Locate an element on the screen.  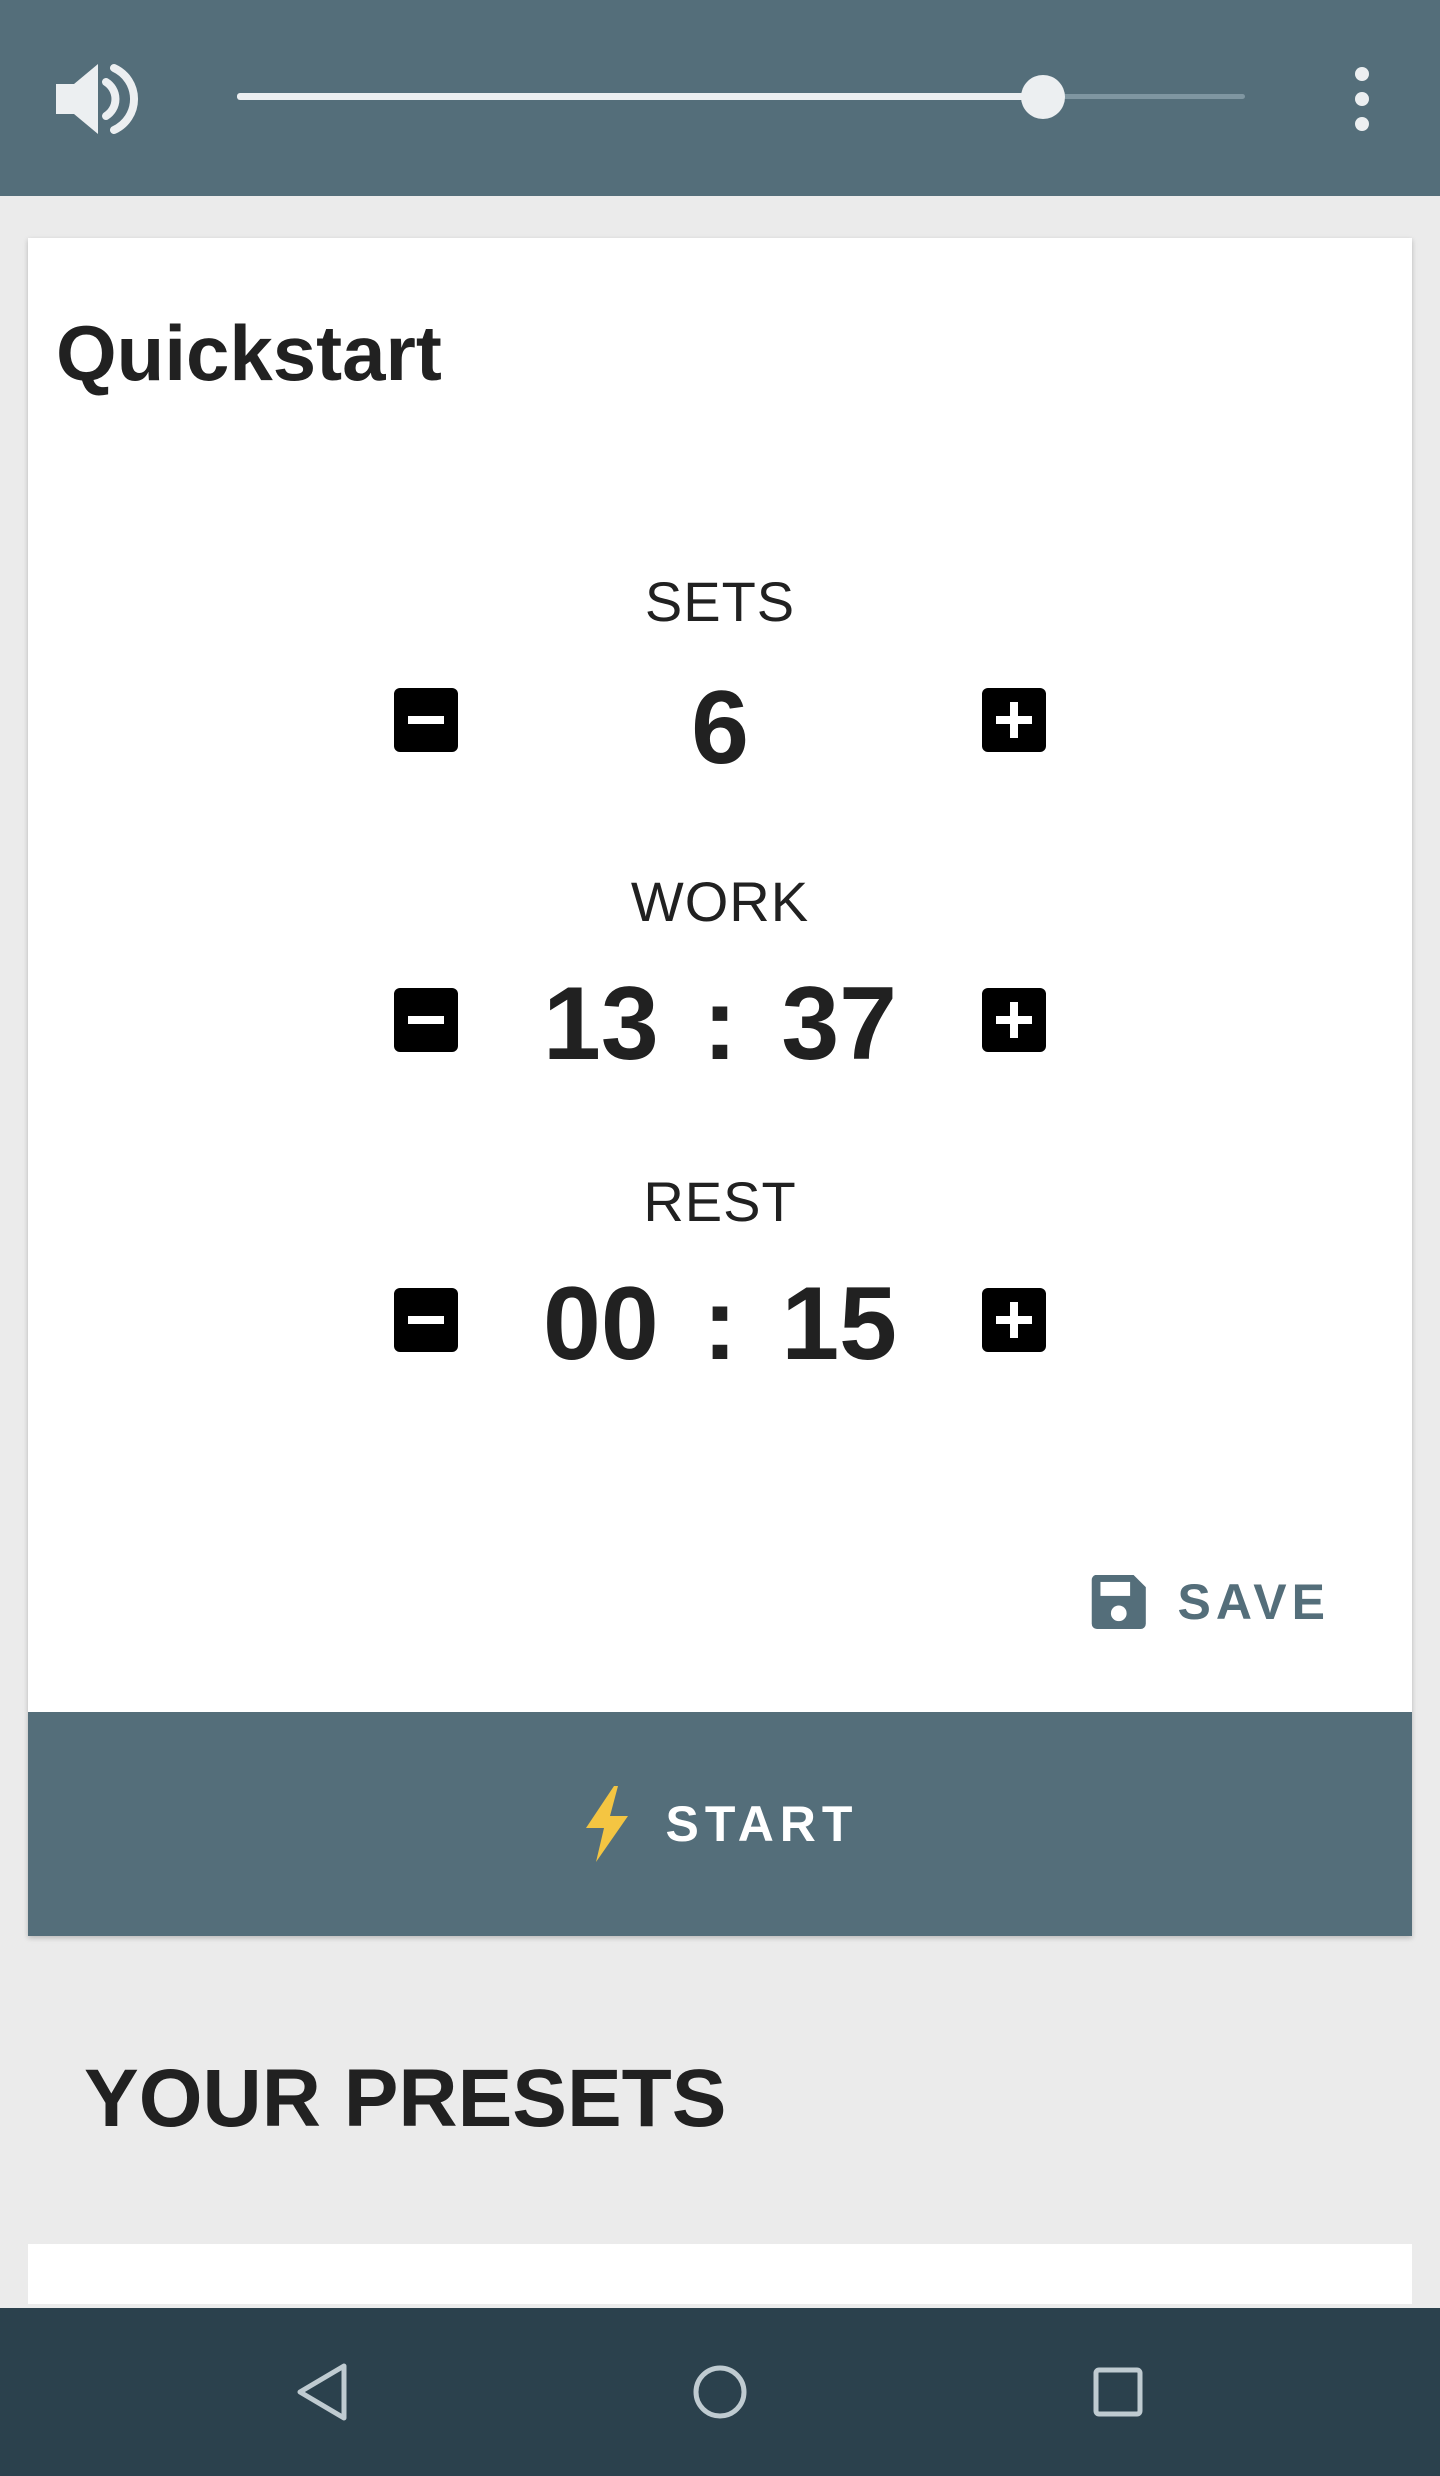
volume-slider is located at coordinates (741, 97).